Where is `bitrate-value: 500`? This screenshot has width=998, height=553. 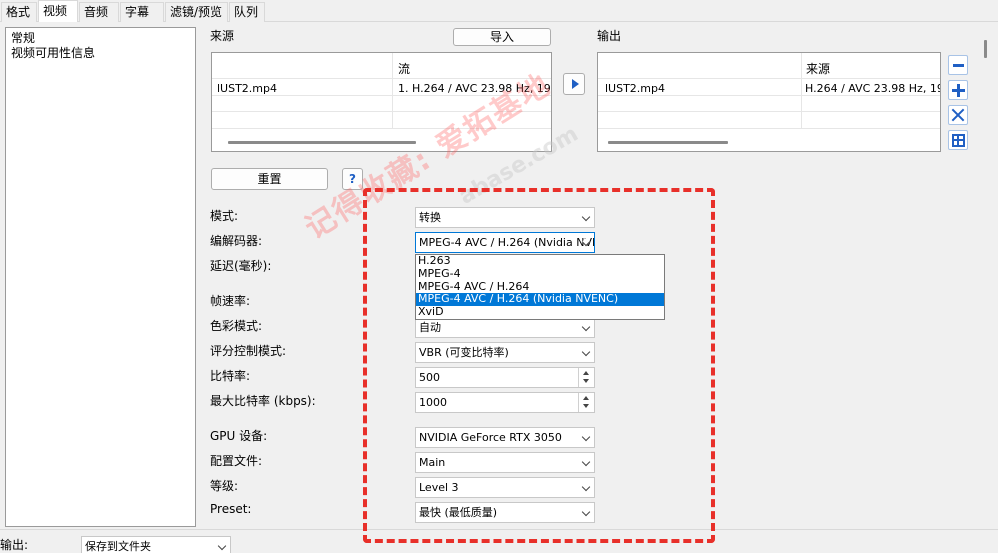
bitrate-value: 500 is located at coordinates (429, 377).